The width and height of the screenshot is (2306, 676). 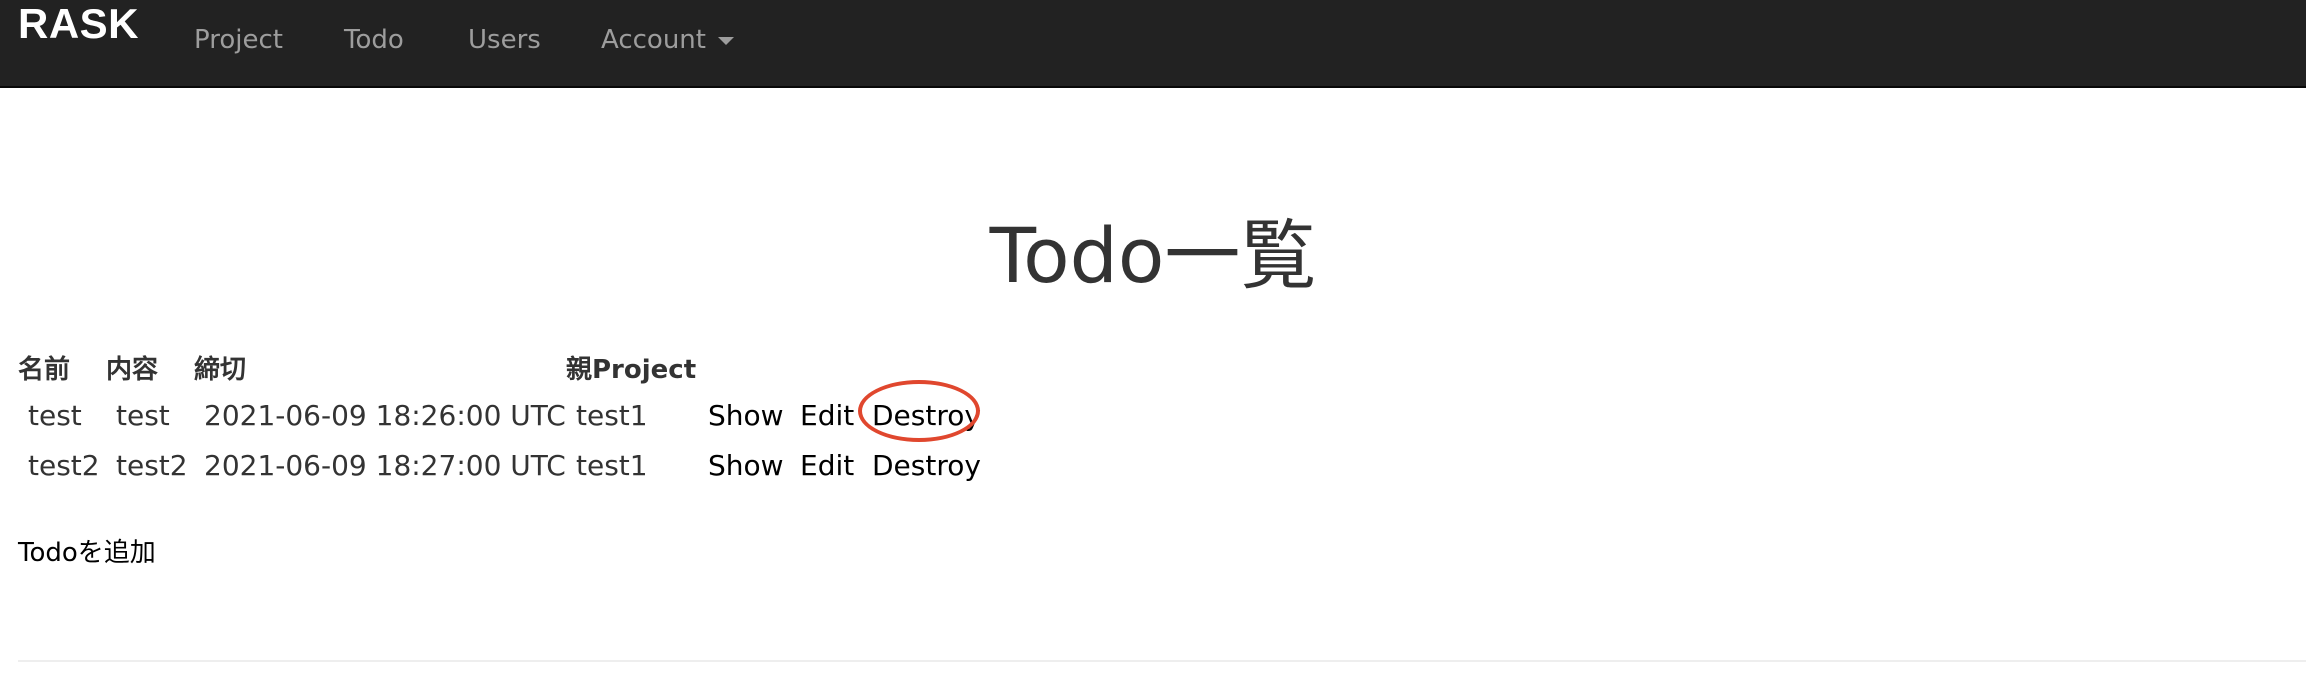 What do you see at coordinates (44, 370) in the screenshot?
I see `column-header-name: 名前` at bounding box center [44, 370].